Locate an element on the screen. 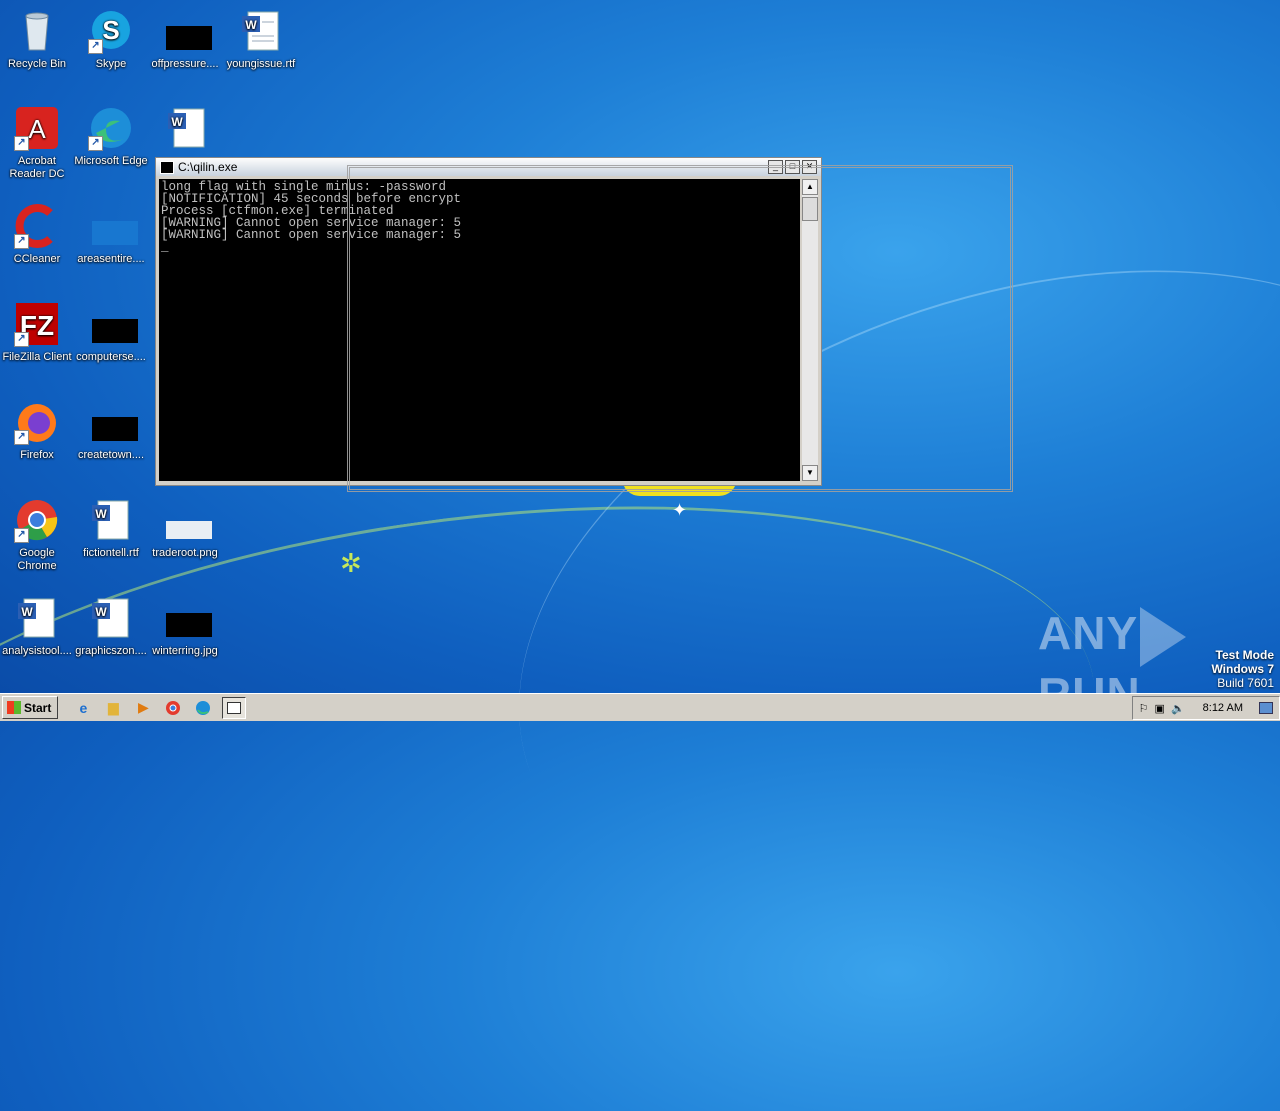 The width and height of the screenshot is (1280, 1111). desktop-icon-word-doc: W is located at coordinates (187, 130).